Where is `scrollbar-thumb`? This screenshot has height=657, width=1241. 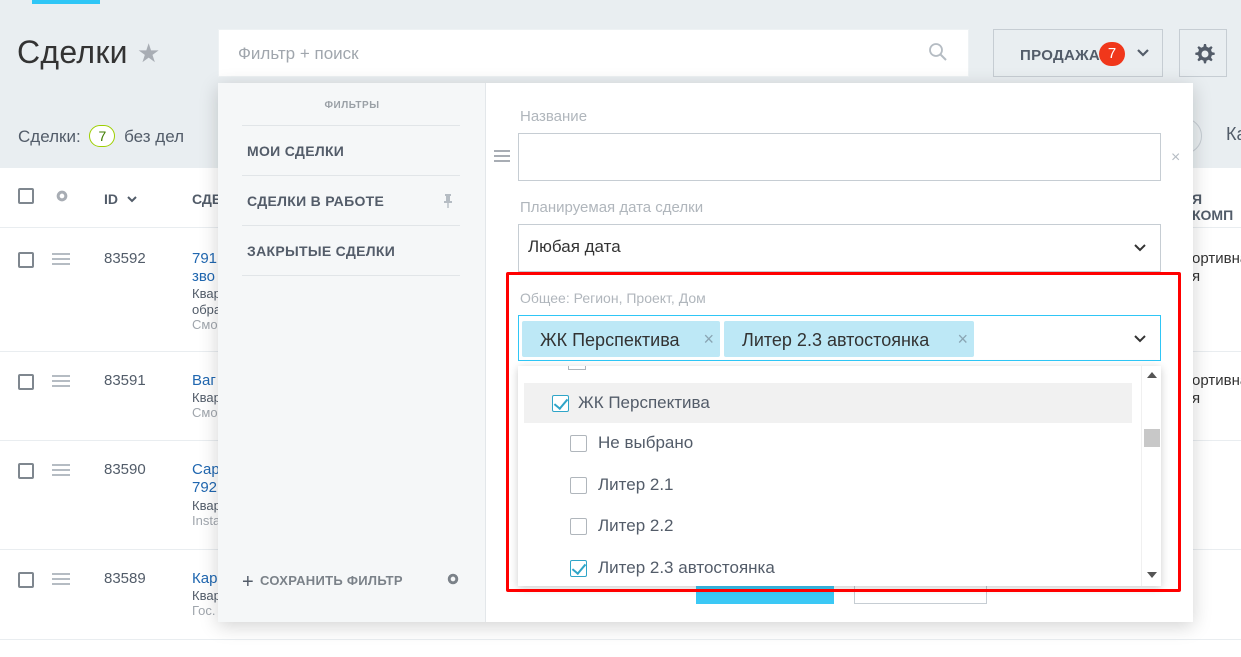
scrollbar-thumb is located at coordinates (1152, 438).